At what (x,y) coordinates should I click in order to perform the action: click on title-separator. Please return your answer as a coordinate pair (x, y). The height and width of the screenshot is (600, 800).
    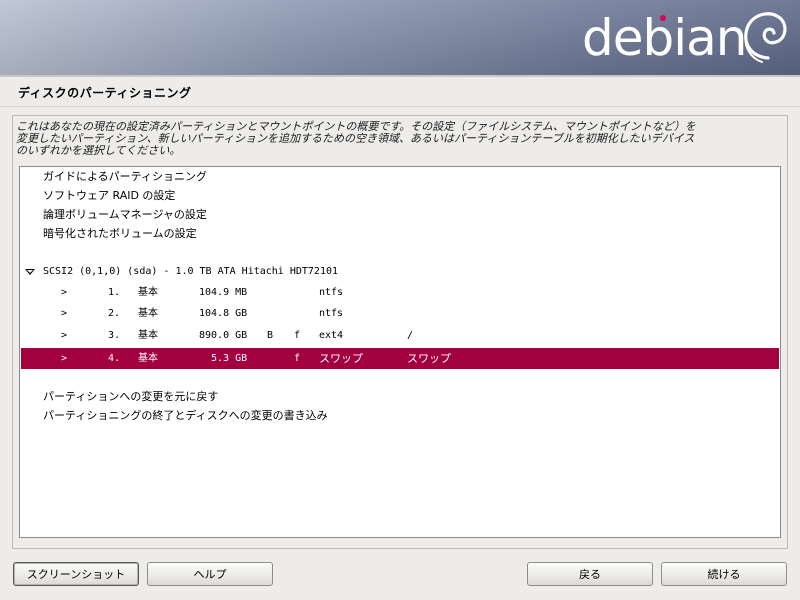
    Looking at the image, I should click on (400, 106).